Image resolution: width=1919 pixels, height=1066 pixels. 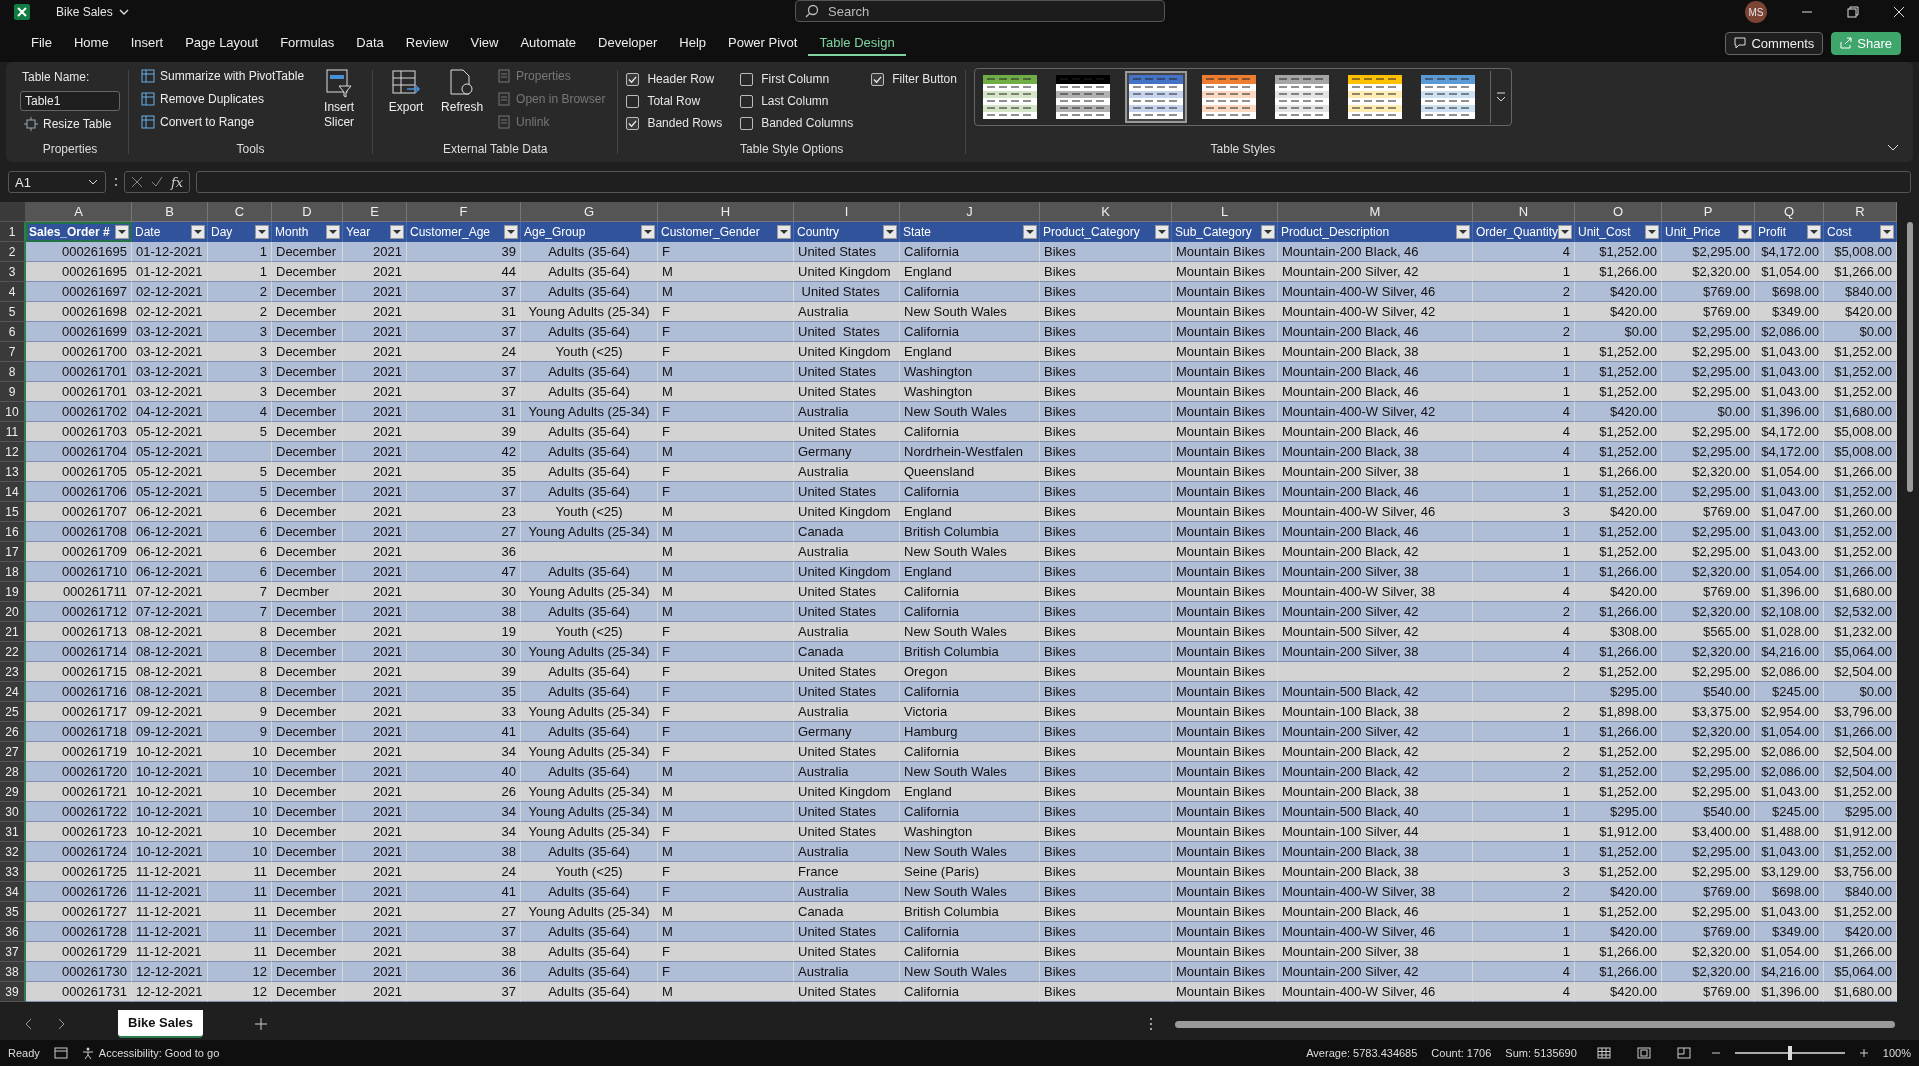 What do you see at coordinates (13, 672) in the screenshot?
I see `row-number: 23` at bounding box center [13, 672].